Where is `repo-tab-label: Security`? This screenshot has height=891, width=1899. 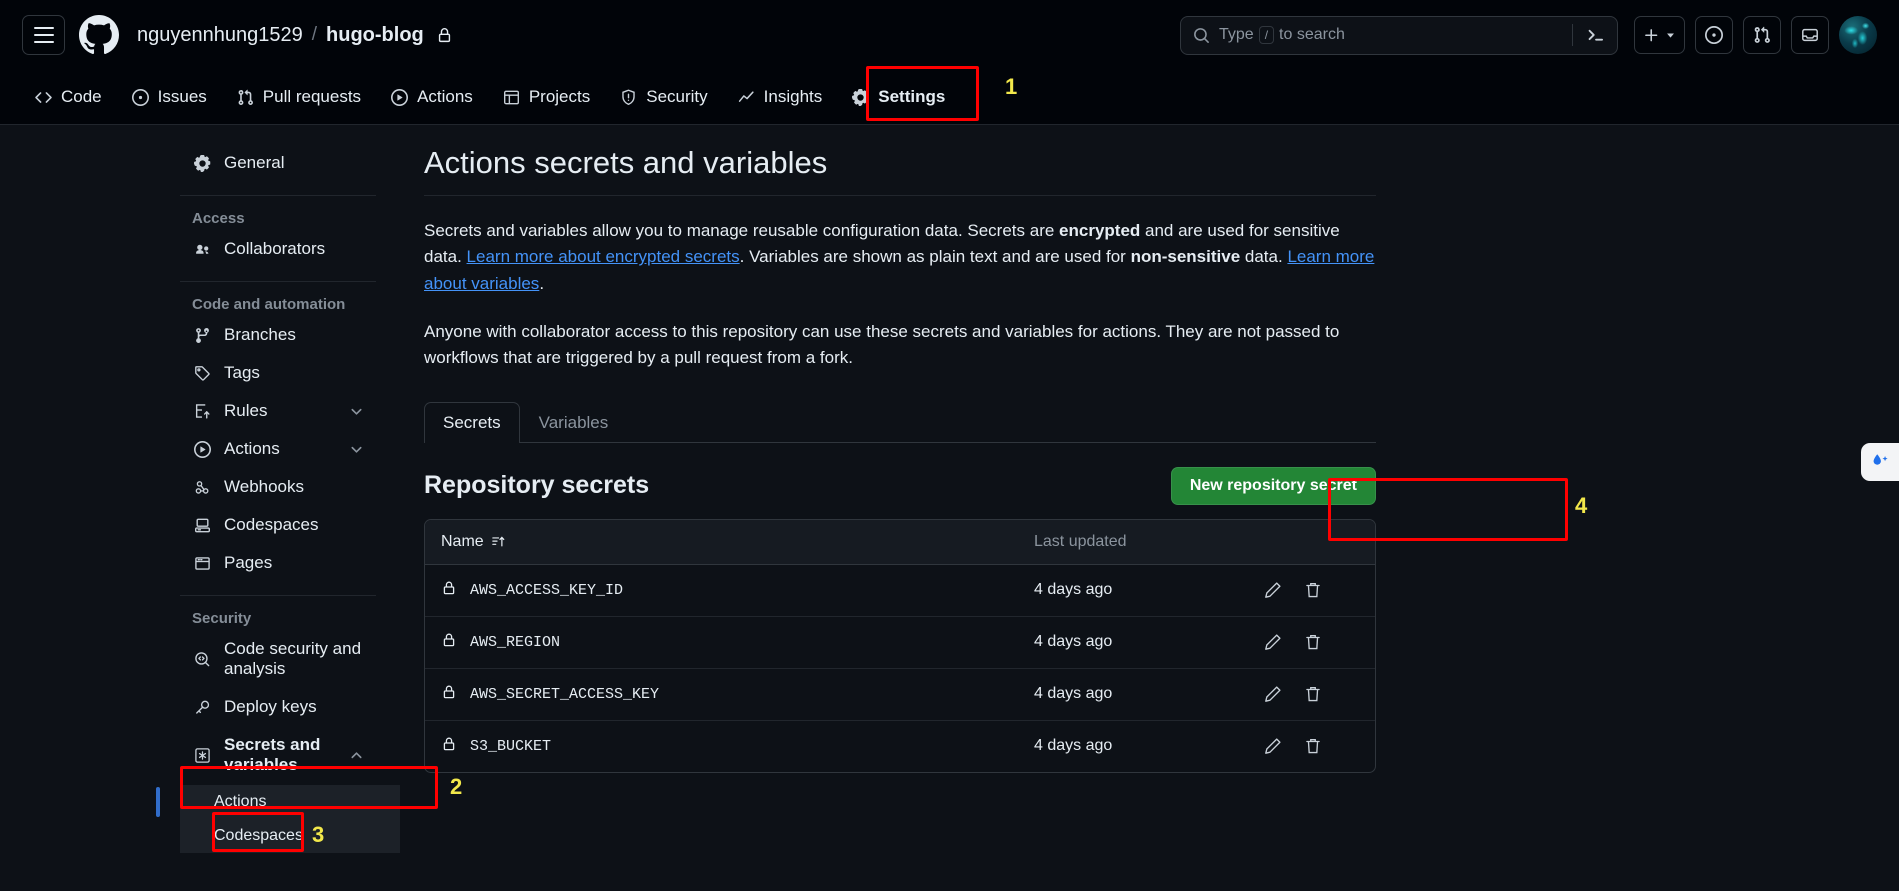 repo-tab-label: Security is located at coordinates (677, 96).